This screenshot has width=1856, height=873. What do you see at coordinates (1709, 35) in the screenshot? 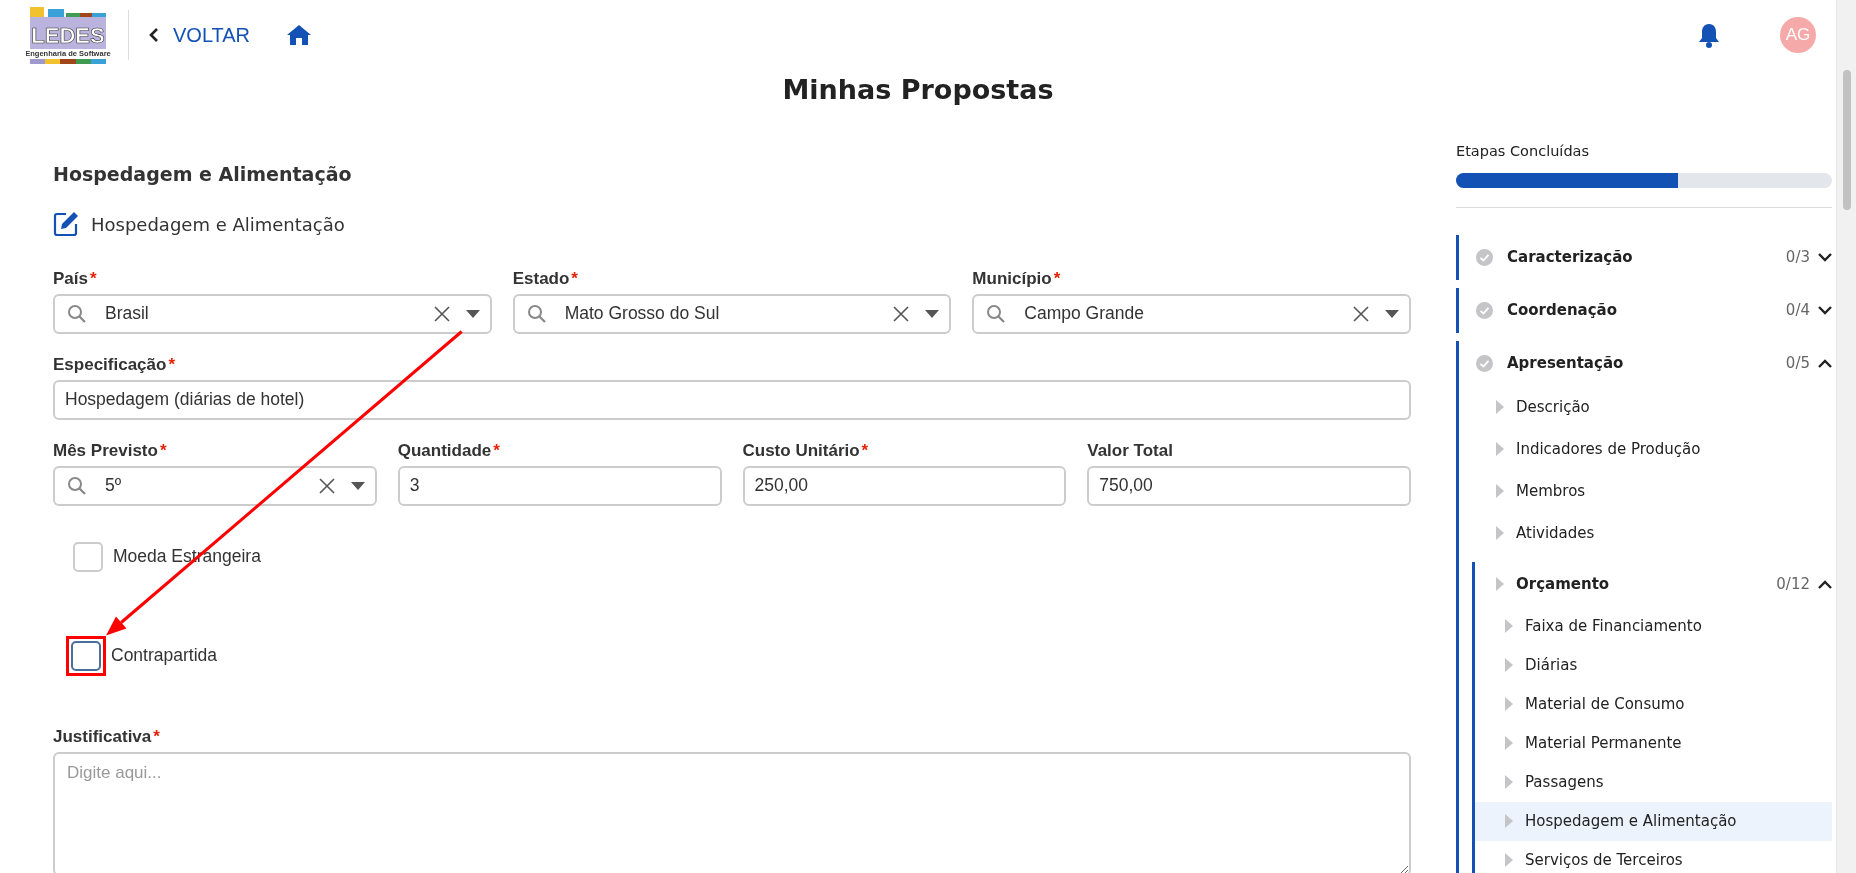
I see `bell-icon` at bounding box center [1709, 35].